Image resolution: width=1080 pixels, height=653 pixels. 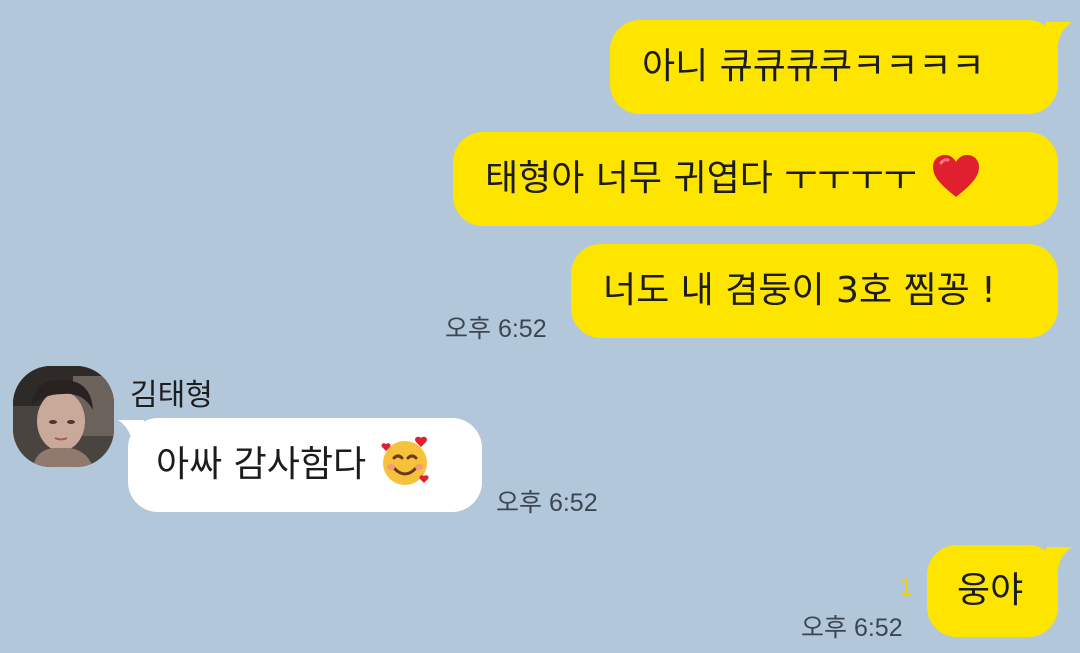 I want to click on outgoing-message-bubble: 아니 큐큐큐쿠ㅋㅋㅋㅋ, so click(x=834, y=67).